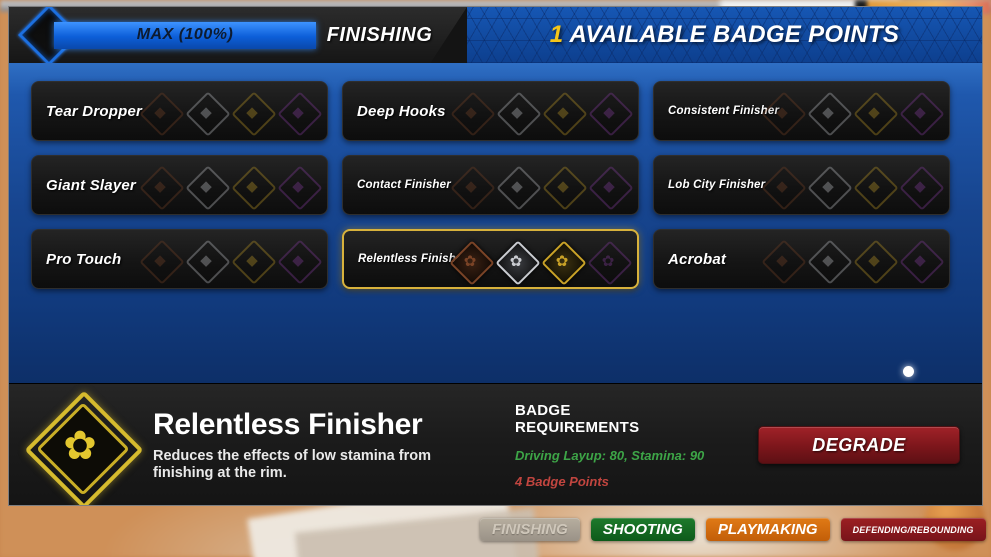  What do you see at coordinates (734, 34) in the screenshot?
I see `available-points-label: AVAILABLE BADGE POINTS` at bounding box center [734, 34].